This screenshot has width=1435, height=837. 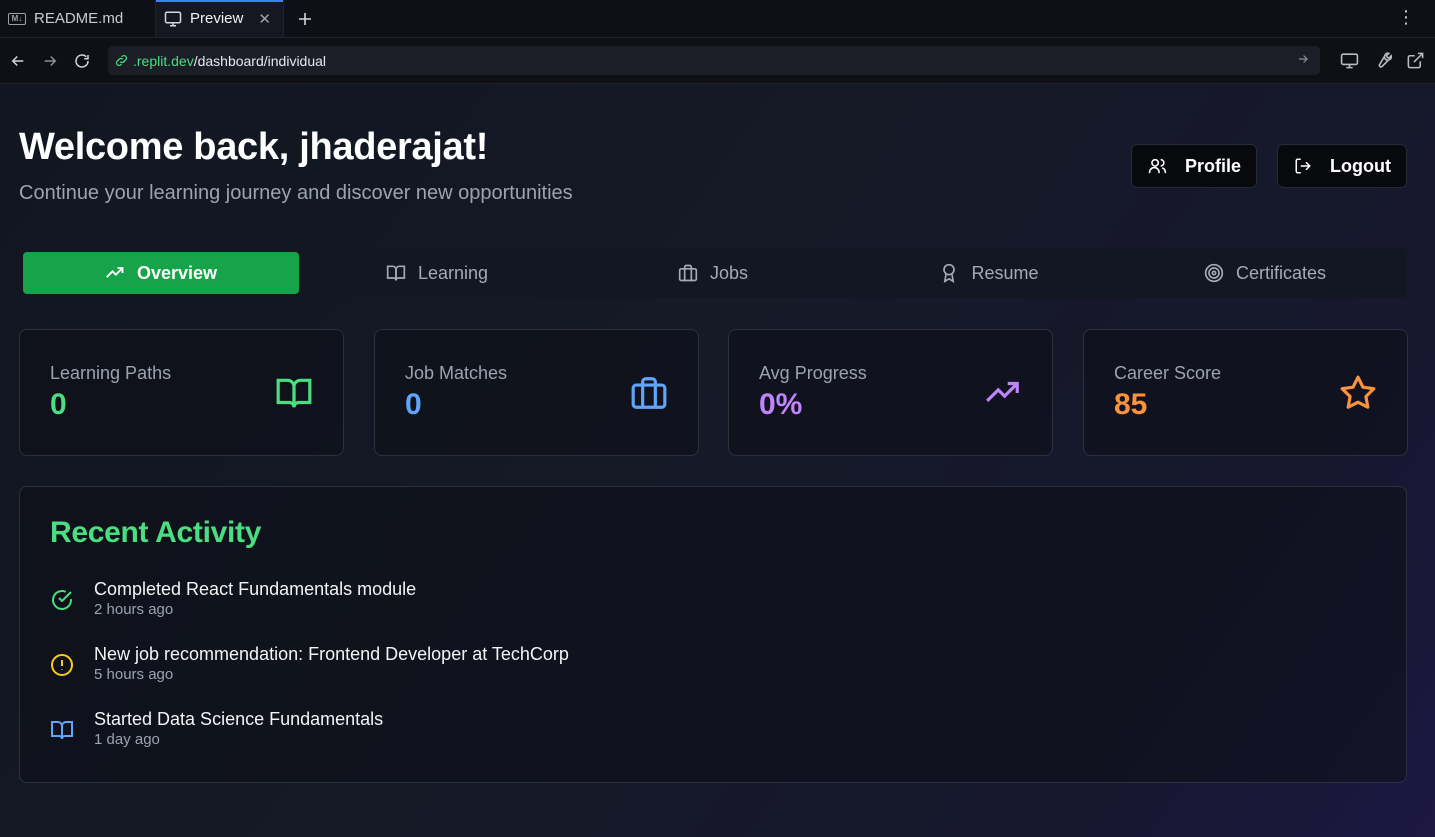 What do you see at coordinates (217, 18) in the screenshot?
I see `tab-preview-label: Preview` at bounding box center [217, 18].